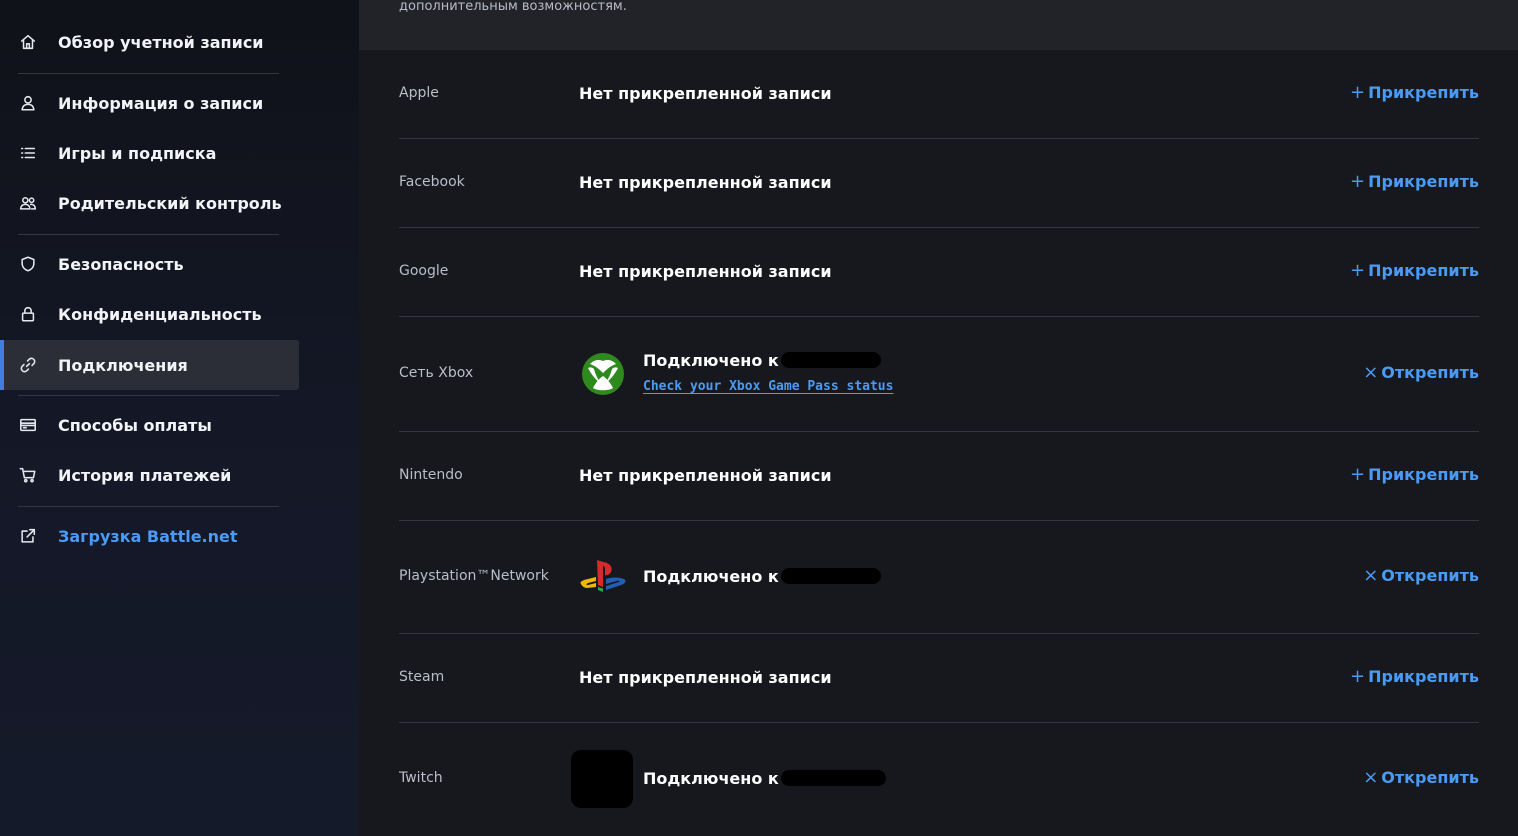 This screenshot has width=1518, height=836. I want to click on platform-label: Apple, so click(419, 93).